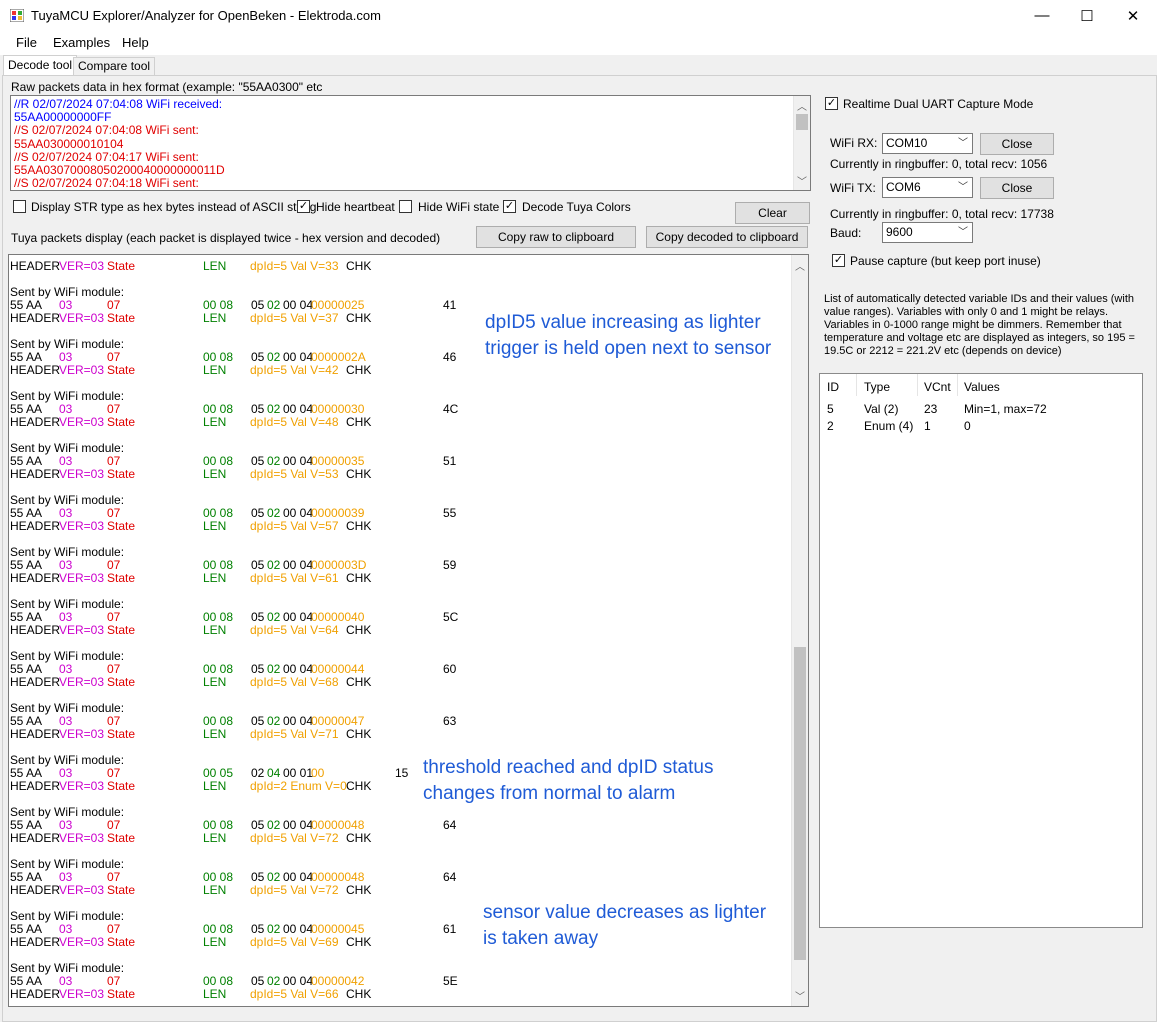 This screenshot has height=1022, width=1157. Describe the element at coordinates (927, 232) in the screenshot. I see `baud-select: 9600 ﹀` at that location.